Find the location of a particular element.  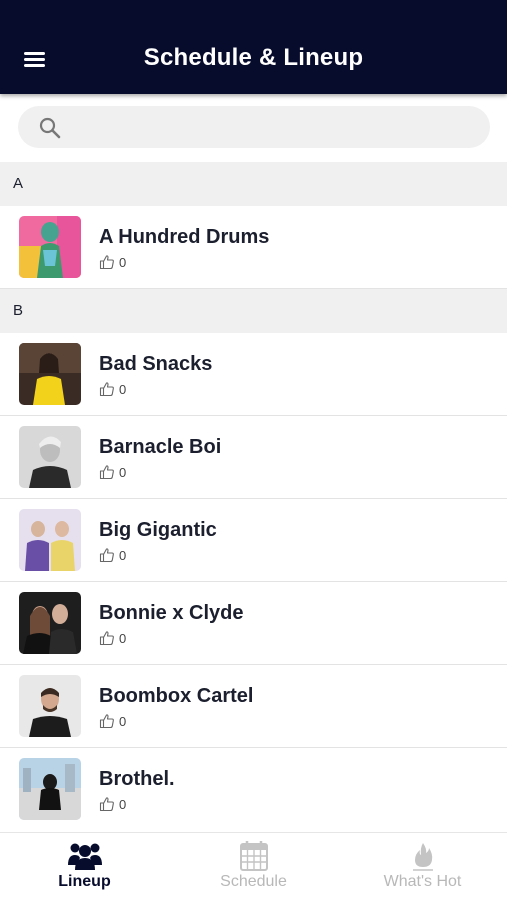

search-input is located at coordinates (276, 128).